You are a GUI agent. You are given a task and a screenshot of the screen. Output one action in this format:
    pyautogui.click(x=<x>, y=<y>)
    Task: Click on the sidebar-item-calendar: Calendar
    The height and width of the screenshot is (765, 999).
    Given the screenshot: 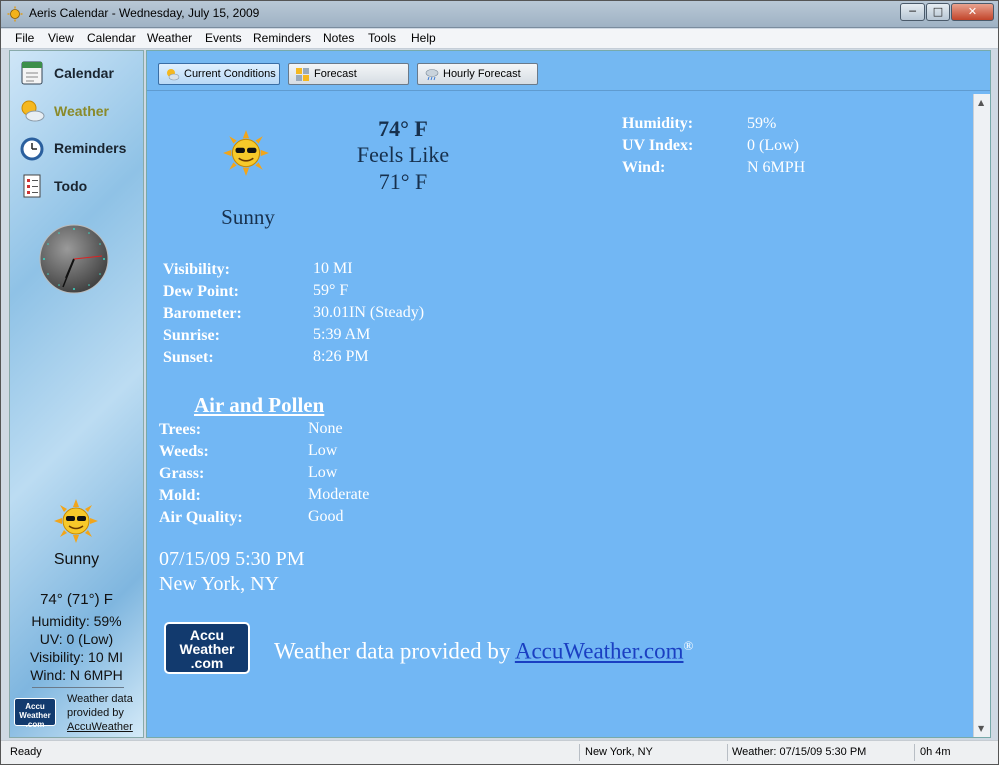 What is the action you would take?
    pyautogui.click(x=78, y=73)
    